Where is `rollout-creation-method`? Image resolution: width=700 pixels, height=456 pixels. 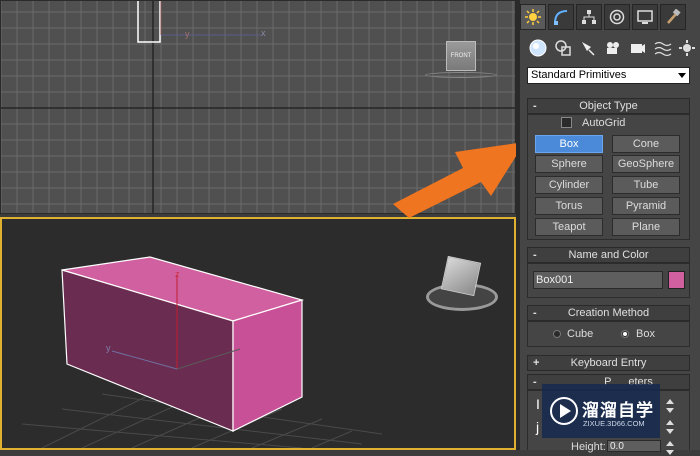 rollout-creation-method is located at coordinates (608, 334).